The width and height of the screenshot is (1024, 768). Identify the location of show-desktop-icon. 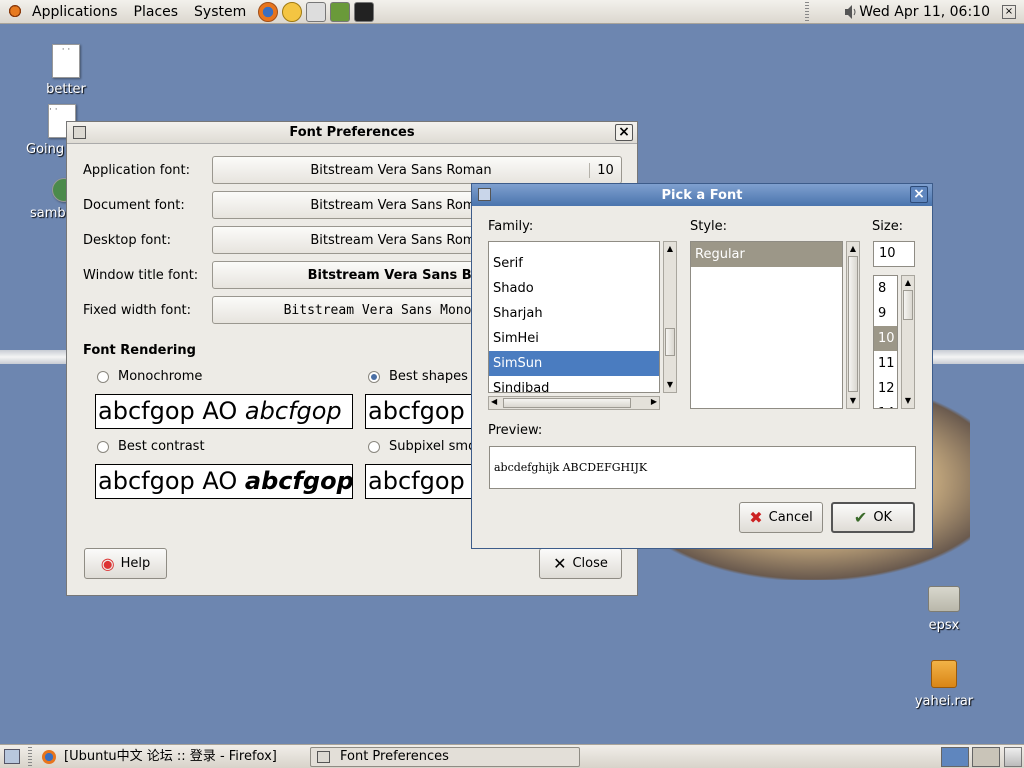
(12, 756).